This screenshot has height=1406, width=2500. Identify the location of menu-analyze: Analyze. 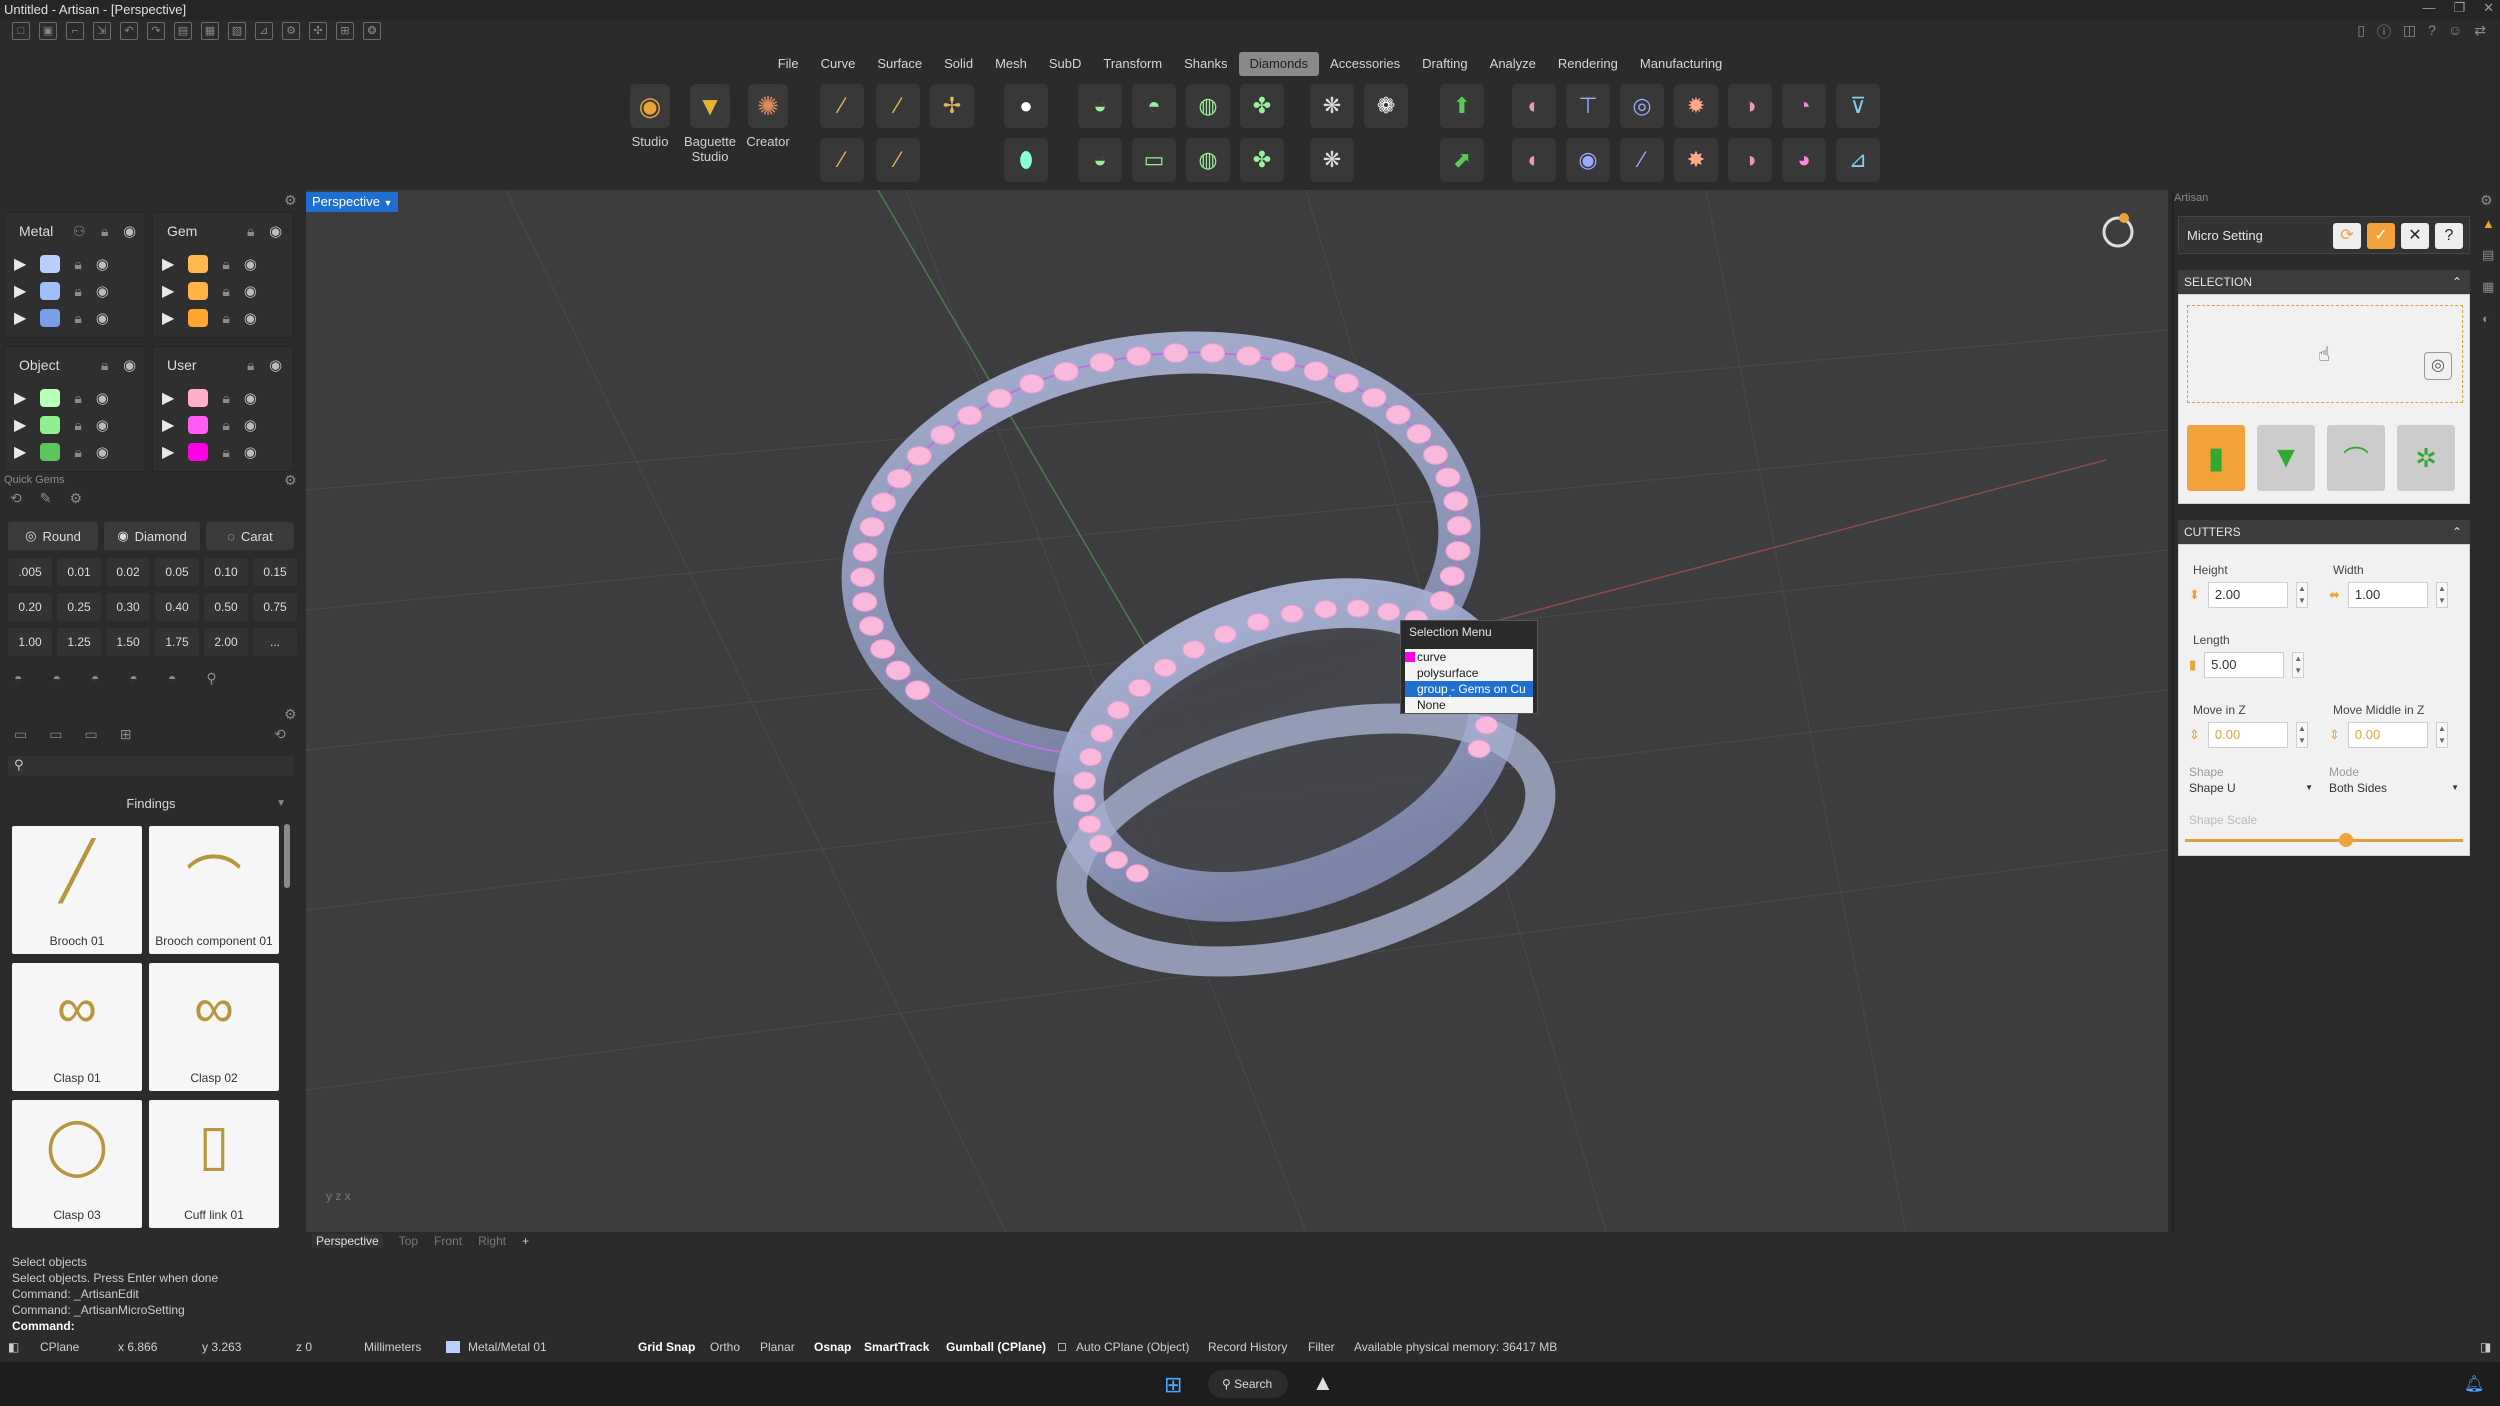
(1513, 64).